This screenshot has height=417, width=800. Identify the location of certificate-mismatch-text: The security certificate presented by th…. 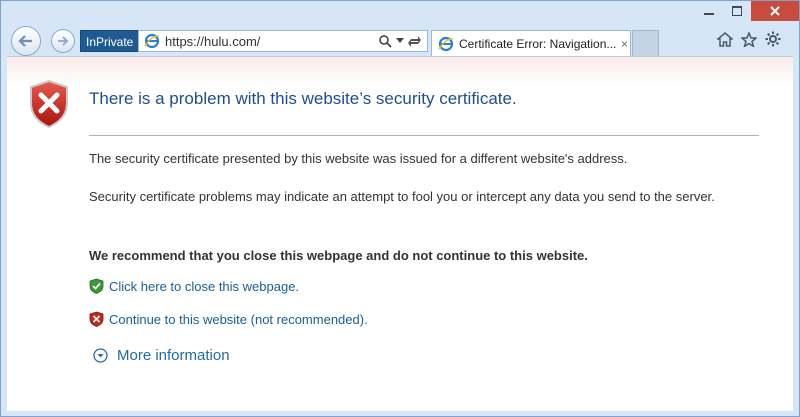
(358, 158).